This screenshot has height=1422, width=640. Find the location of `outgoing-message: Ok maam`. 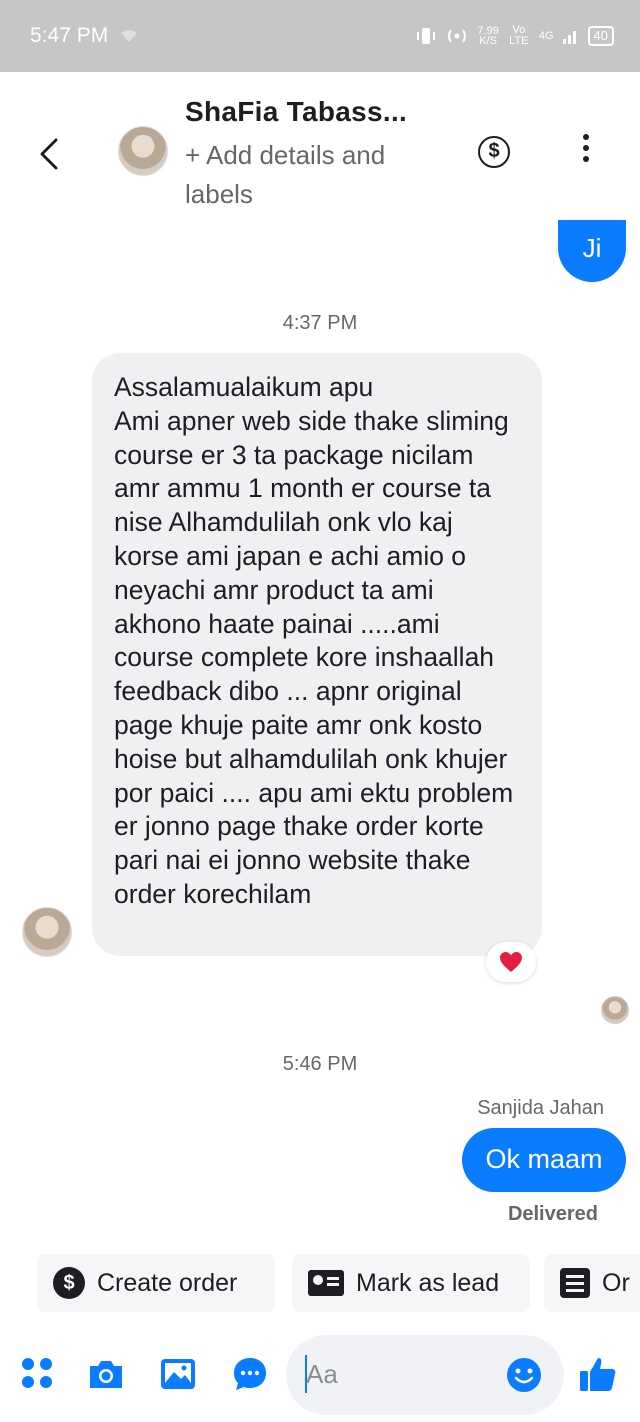

outgoing-message: Ok maam is located at coordinates (544, 1160).